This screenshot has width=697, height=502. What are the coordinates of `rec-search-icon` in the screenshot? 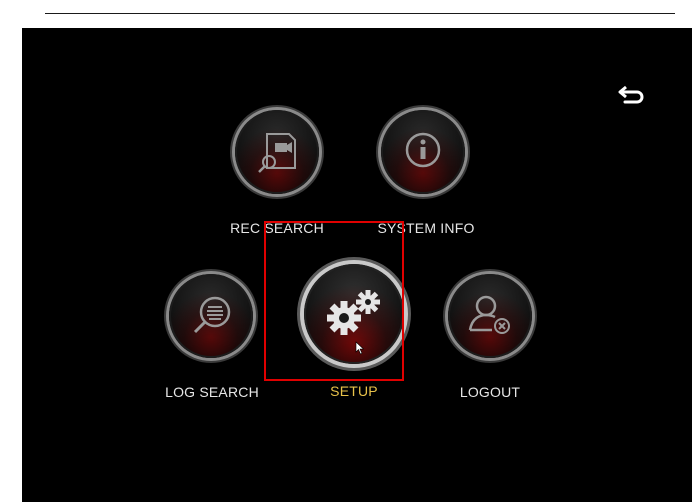 It's located at (277, 153).